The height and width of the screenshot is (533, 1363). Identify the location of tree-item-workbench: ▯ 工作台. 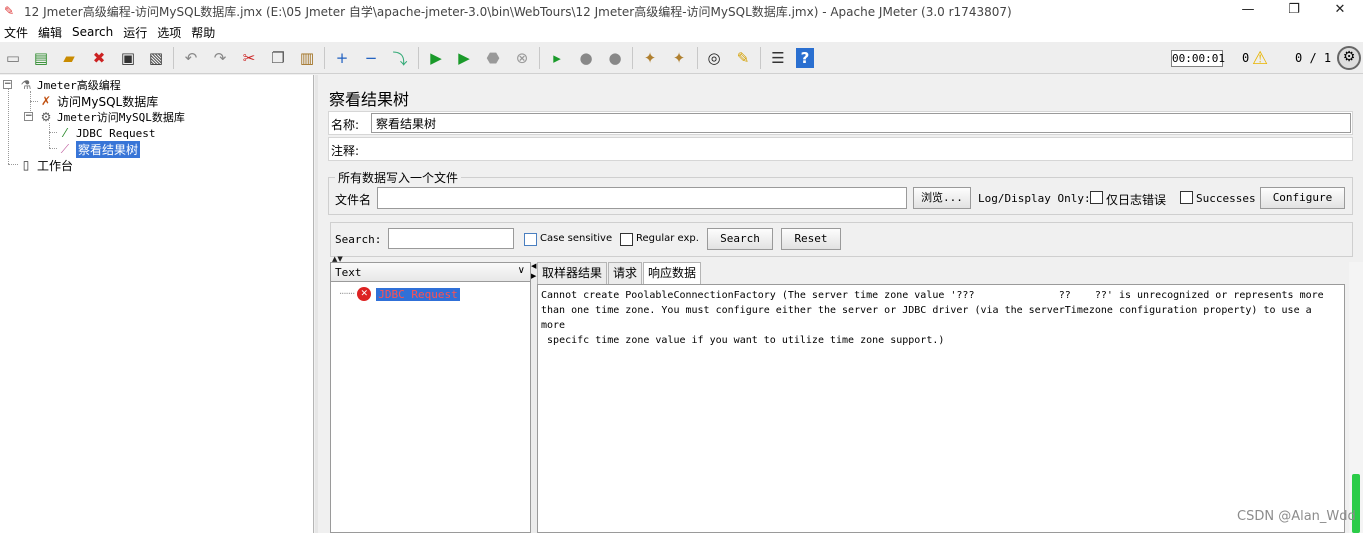
(45, 165).